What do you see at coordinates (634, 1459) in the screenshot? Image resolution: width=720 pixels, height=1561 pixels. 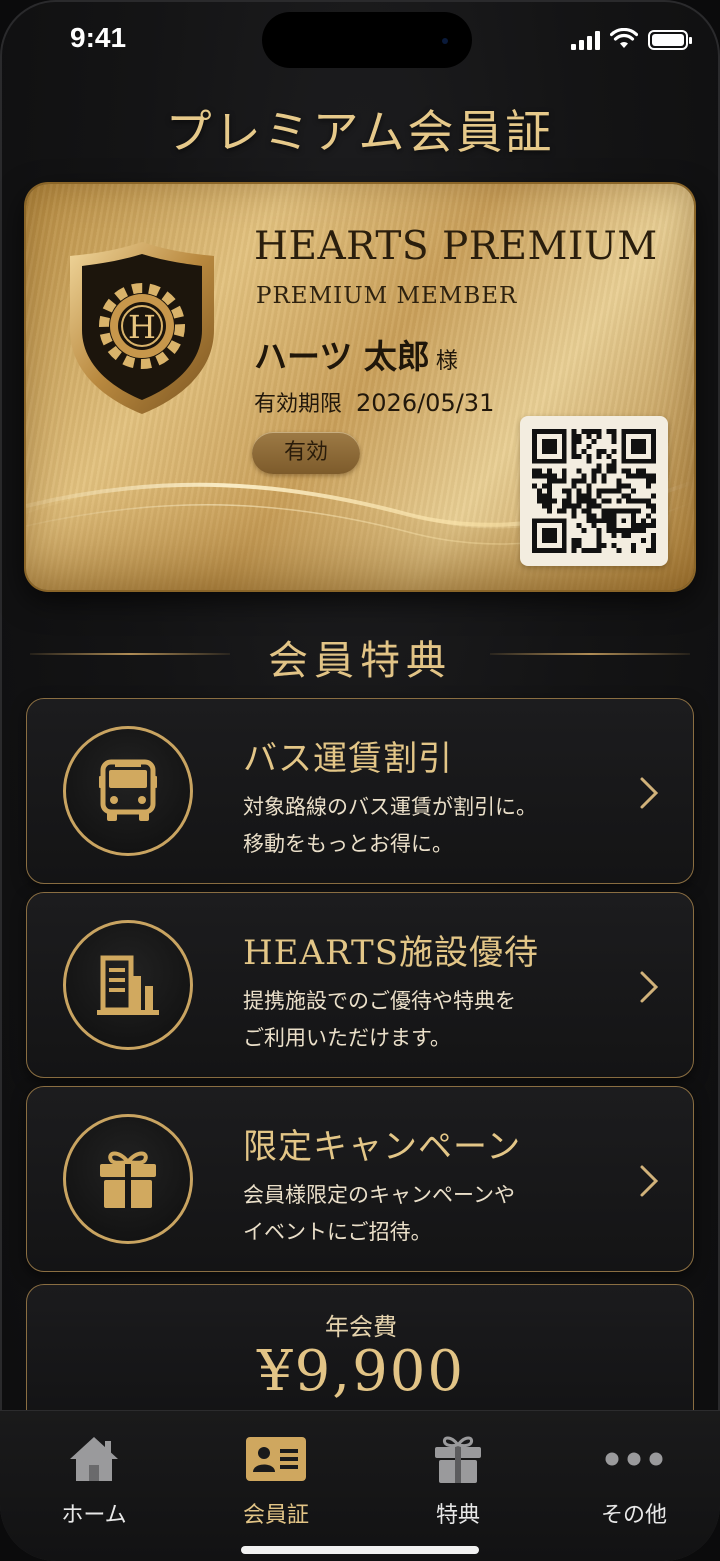 I see `more-icon` at bounding box center [634, 1459].